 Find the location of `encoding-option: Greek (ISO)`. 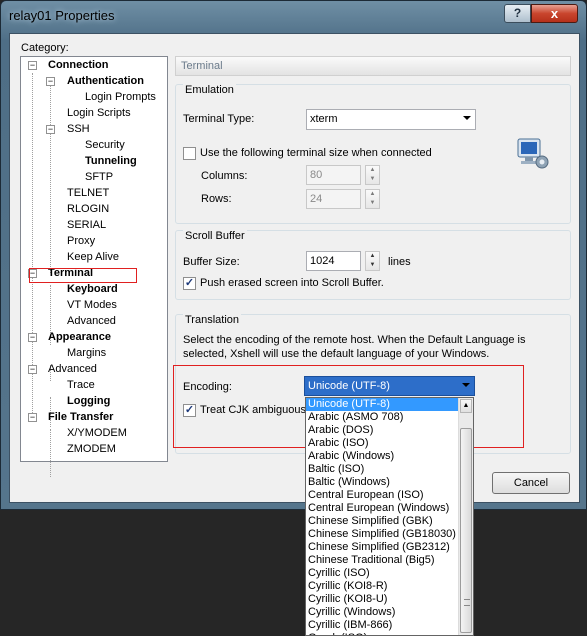

encoding-option: Greek (ISO) is located at coordinates (382, 633).